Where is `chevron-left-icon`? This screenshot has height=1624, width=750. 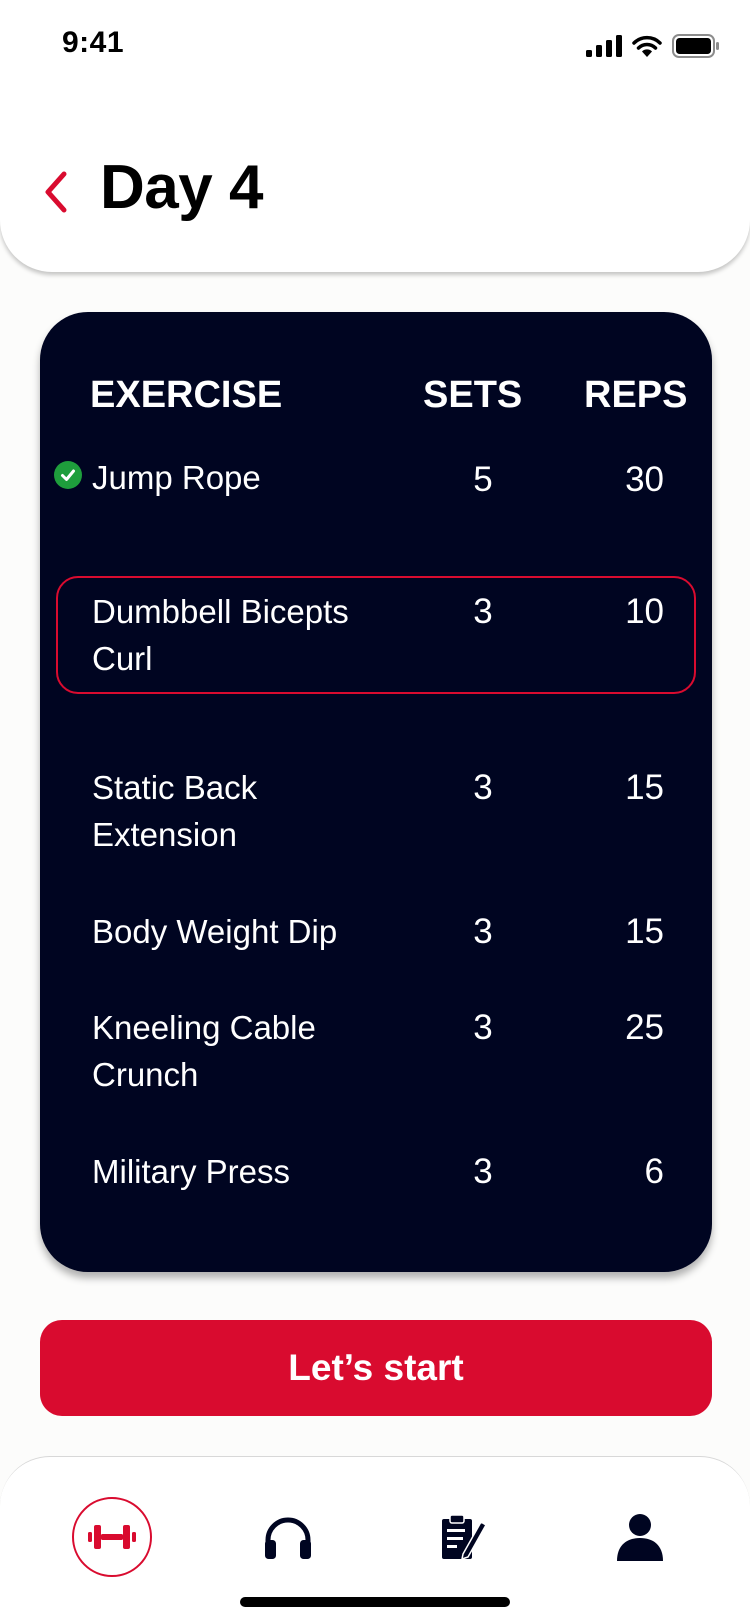
chevron-left-icon is located at coordinates (56, 192).